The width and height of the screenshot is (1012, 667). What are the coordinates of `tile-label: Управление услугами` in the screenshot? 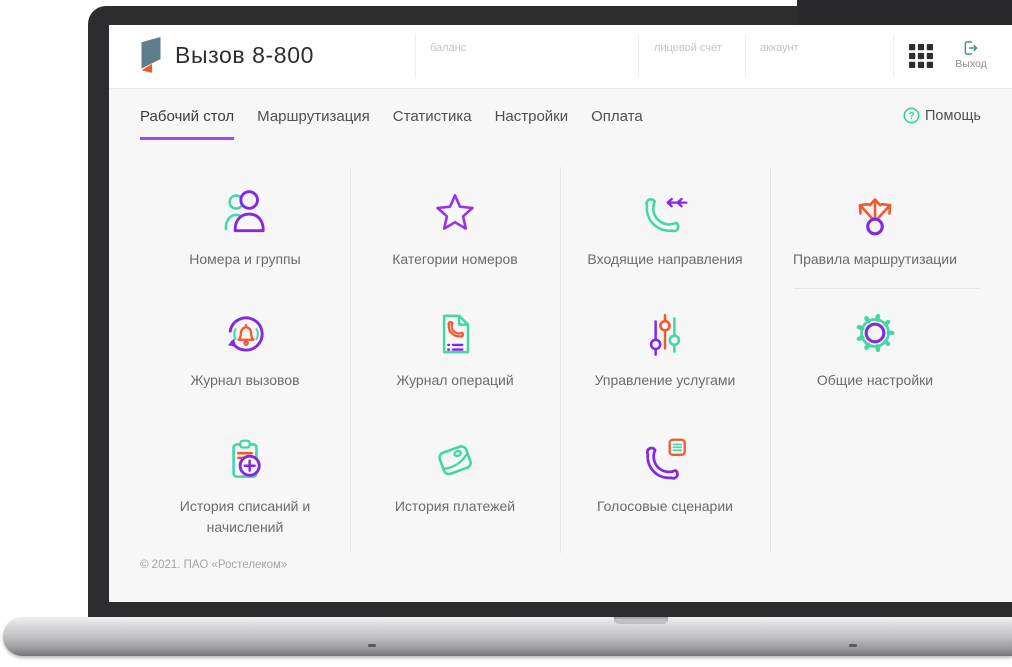 It's located at (665, 380).